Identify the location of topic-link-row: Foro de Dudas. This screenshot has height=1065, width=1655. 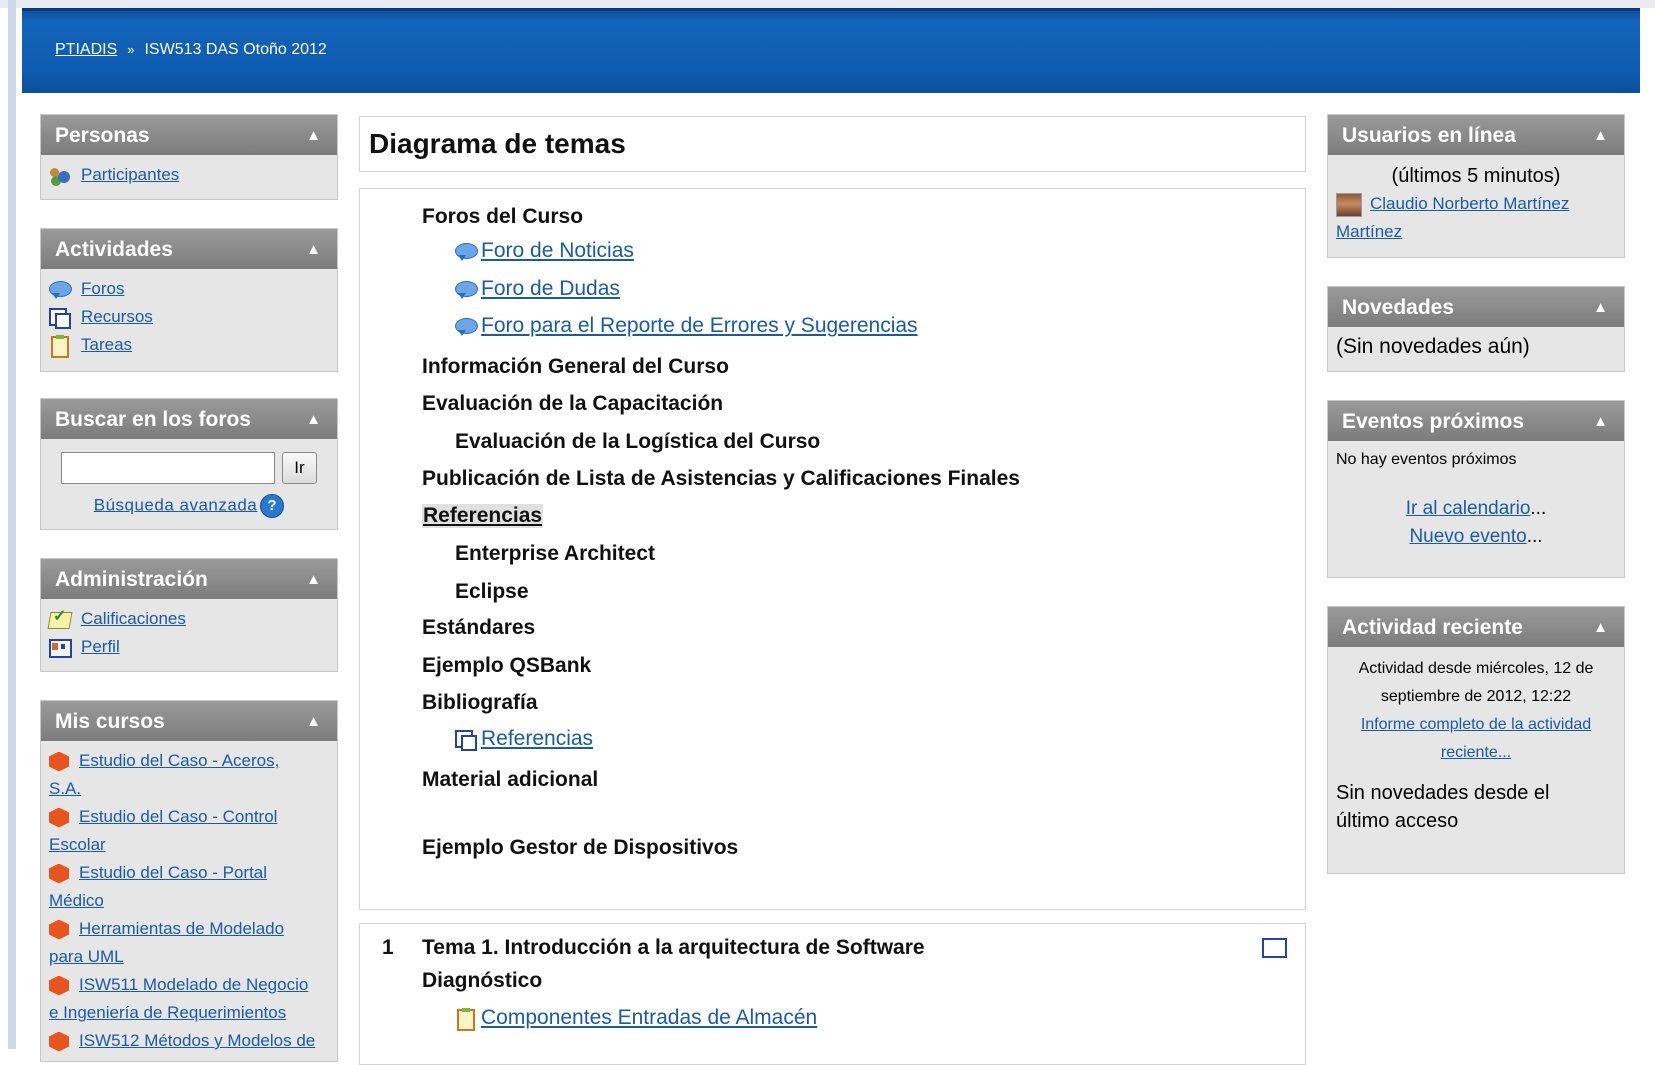
(537, 289).